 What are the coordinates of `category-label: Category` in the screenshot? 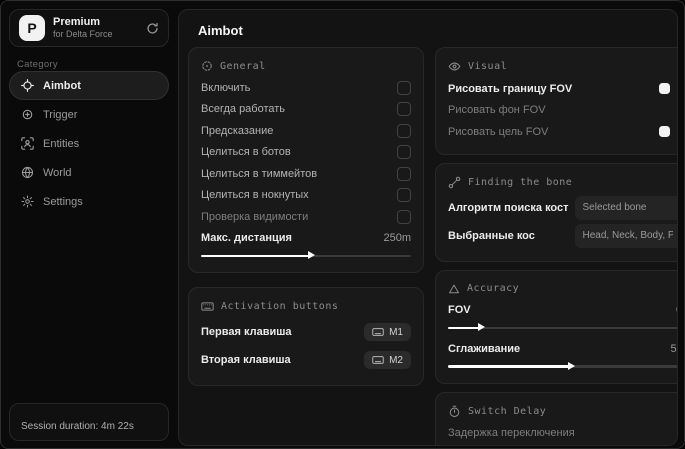 It's located at (37, 64).